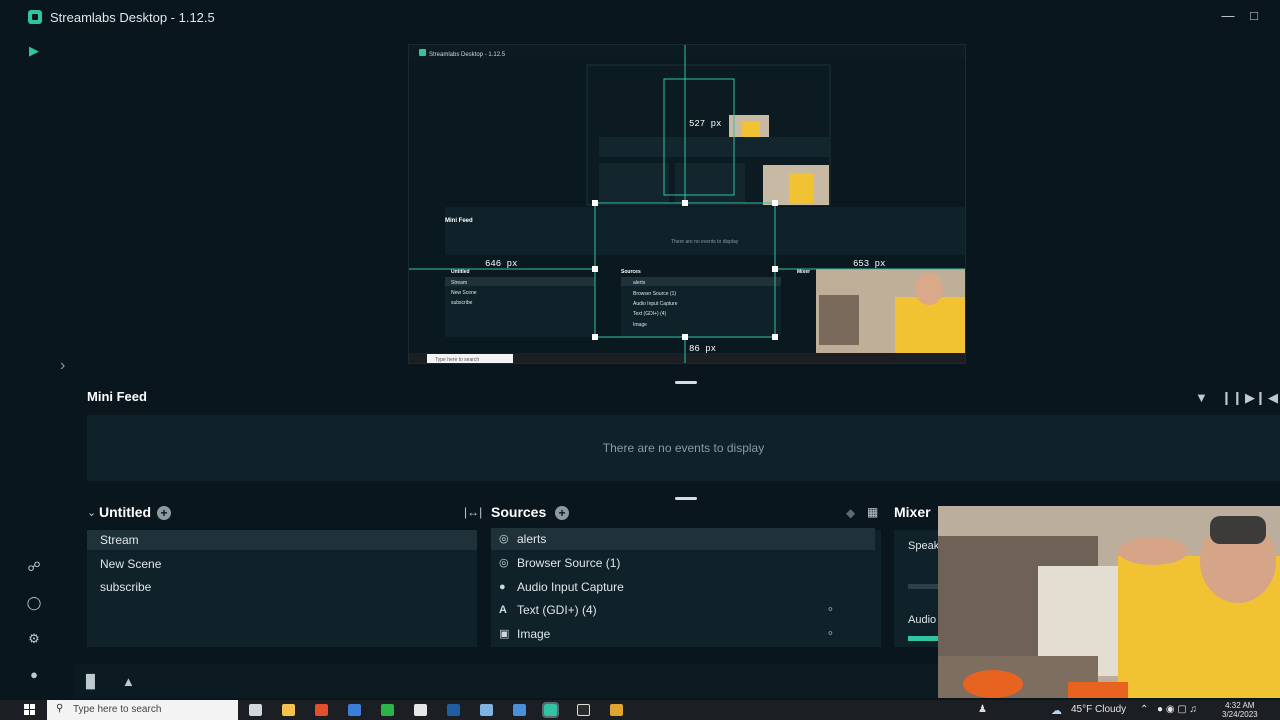  Describe the element at coordinates (616, 710) in the screenshot. I see `app-orange-icon` at that location.